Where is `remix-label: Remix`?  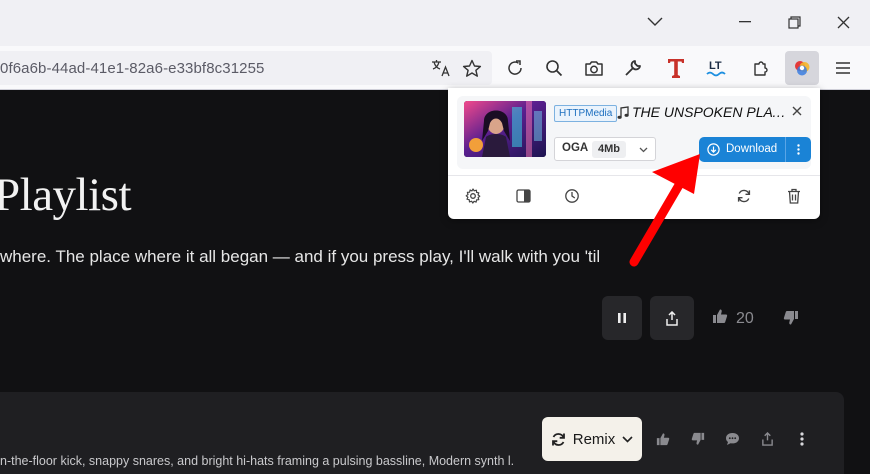 remix-label: Remix is located at coordinates (594, 439).